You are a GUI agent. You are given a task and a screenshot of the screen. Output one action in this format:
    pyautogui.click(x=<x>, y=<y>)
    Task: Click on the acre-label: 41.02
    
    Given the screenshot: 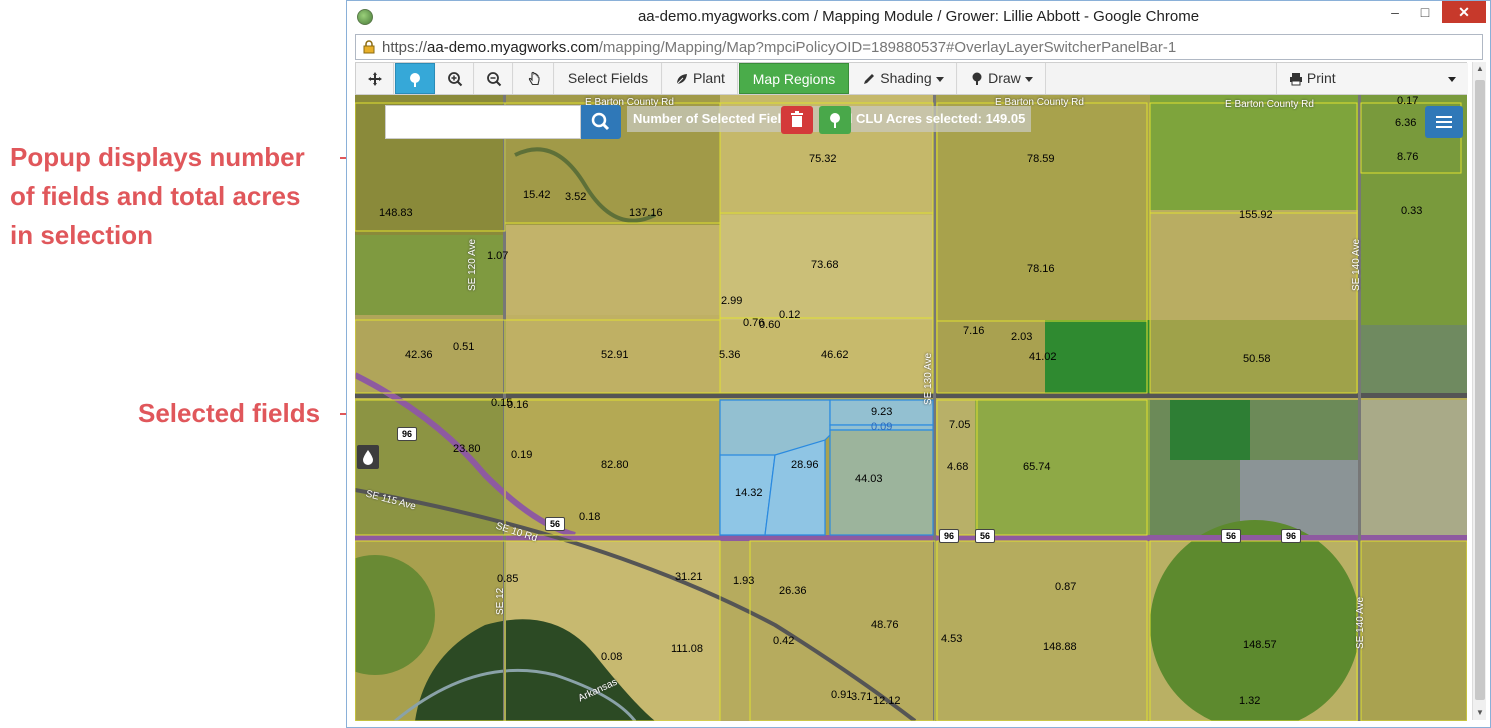 What is the action you would take?
    pyautogui.click(x=1043, y=357)
    